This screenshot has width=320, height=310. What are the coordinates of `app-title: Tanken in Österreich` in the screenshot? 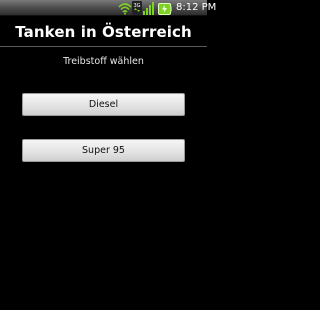 It's located at (103, 32).